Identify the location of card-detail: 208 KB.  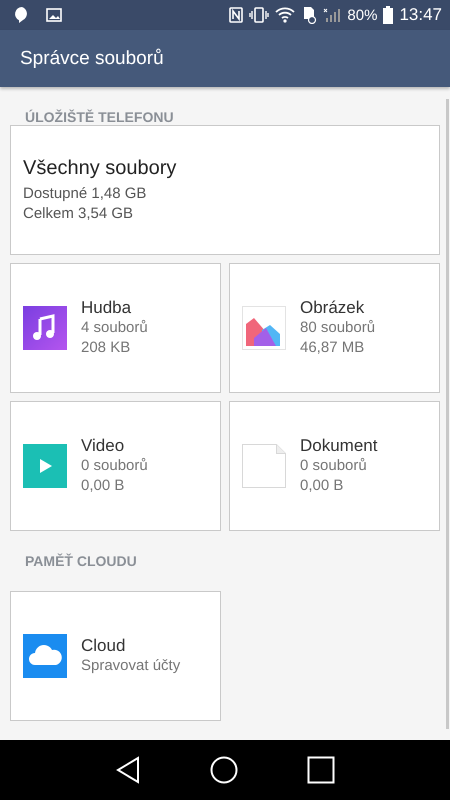
(106, 348).